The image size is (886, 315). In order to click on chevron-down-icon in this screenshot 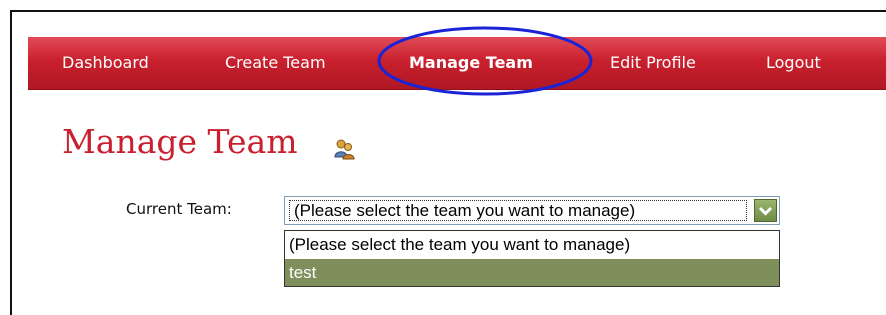, I will do `click(765, 210)`.